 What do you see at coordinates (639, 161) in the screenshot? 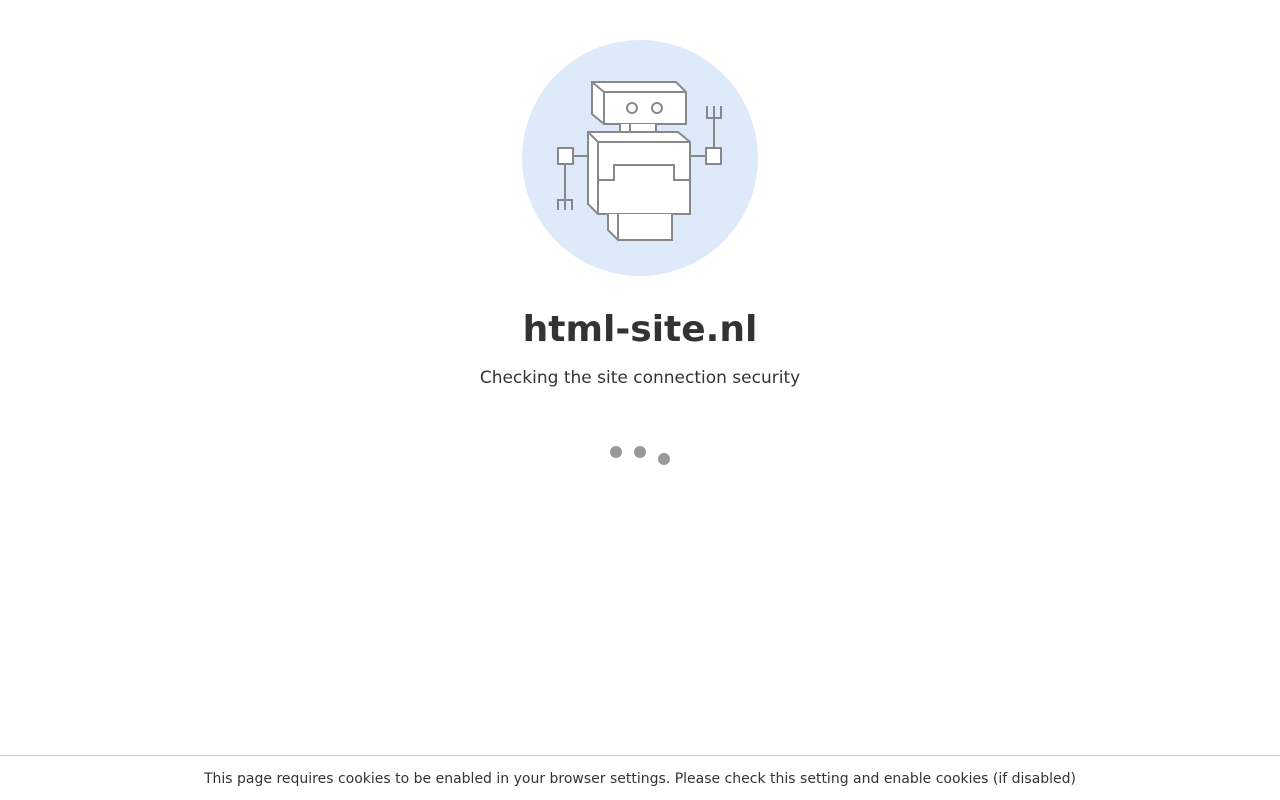
I see `robot-icon` at bounding box center [639, 161].